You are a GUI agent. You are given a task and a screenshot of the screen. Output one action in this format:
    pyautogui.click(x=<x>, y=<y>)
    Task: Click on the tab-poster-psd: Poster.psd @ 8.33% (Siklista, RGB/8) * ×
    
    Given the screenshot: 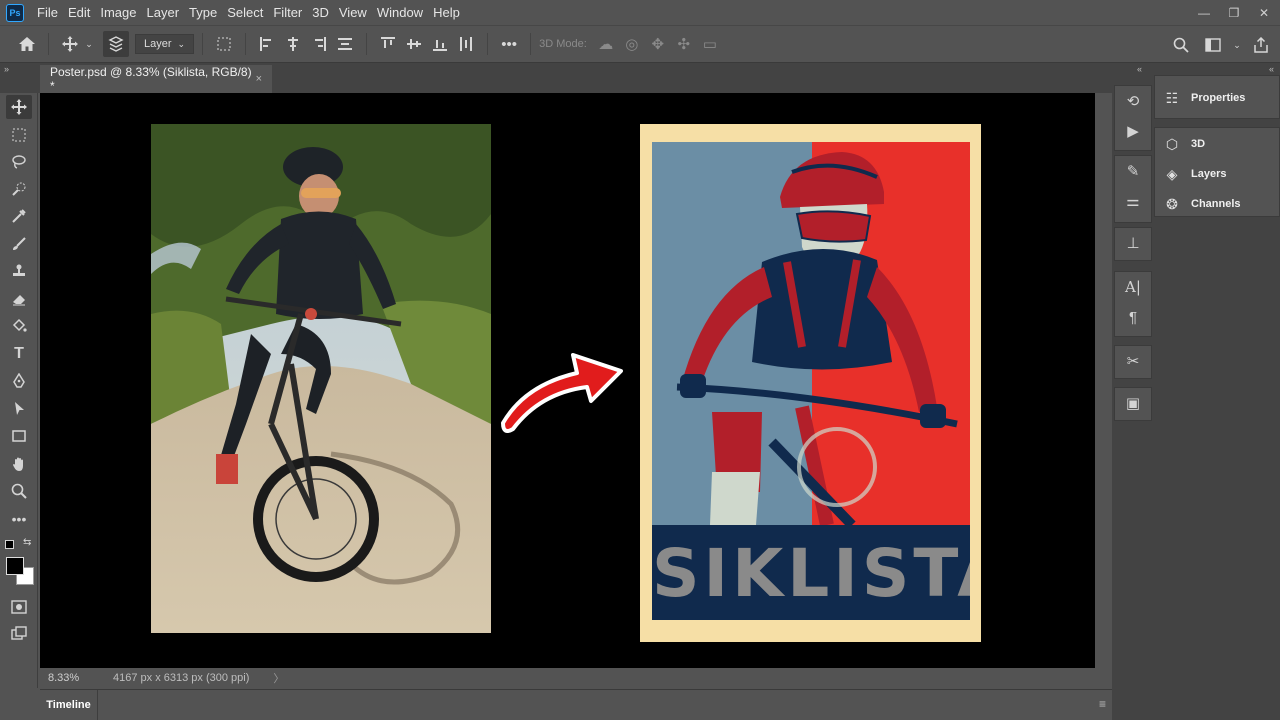 What is the action you would take?
    pyautogui.click(x=156, y=79)
    